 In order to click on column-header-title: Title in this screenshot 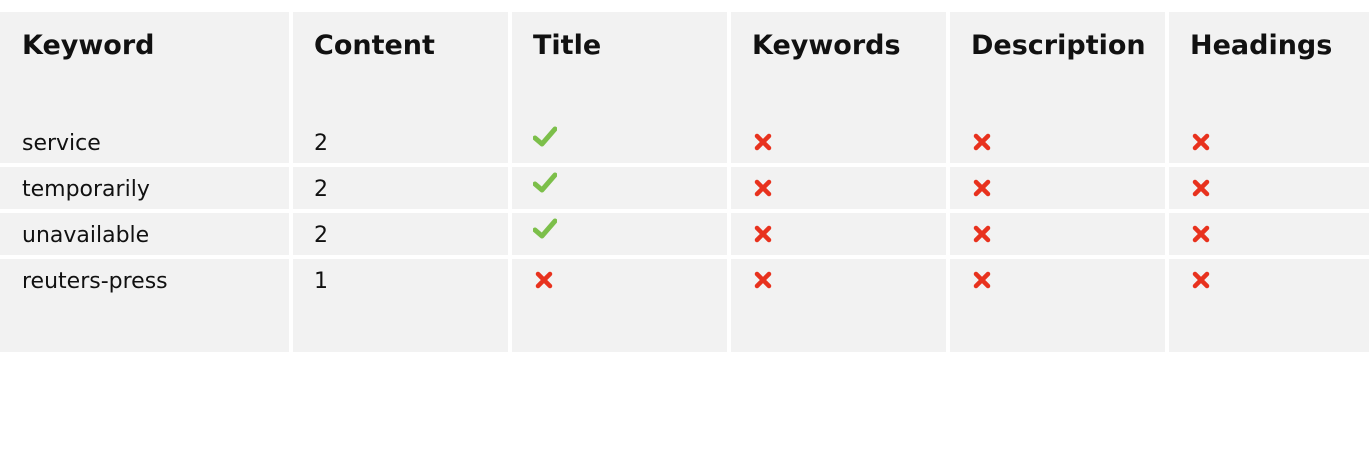, I will do `click(619, 66)`.